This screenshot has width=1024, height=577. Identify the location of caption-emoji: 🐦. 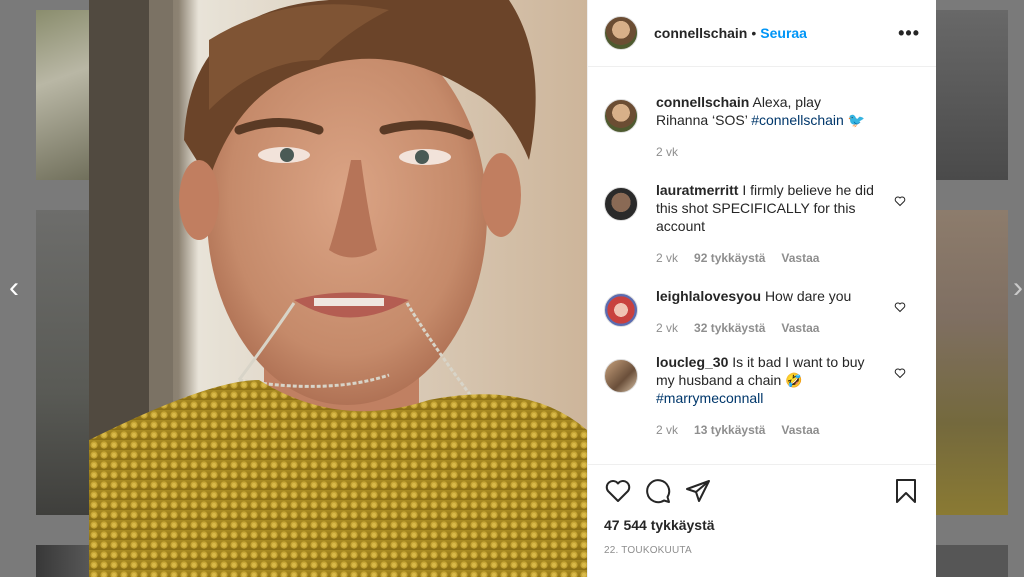
(856, 120).